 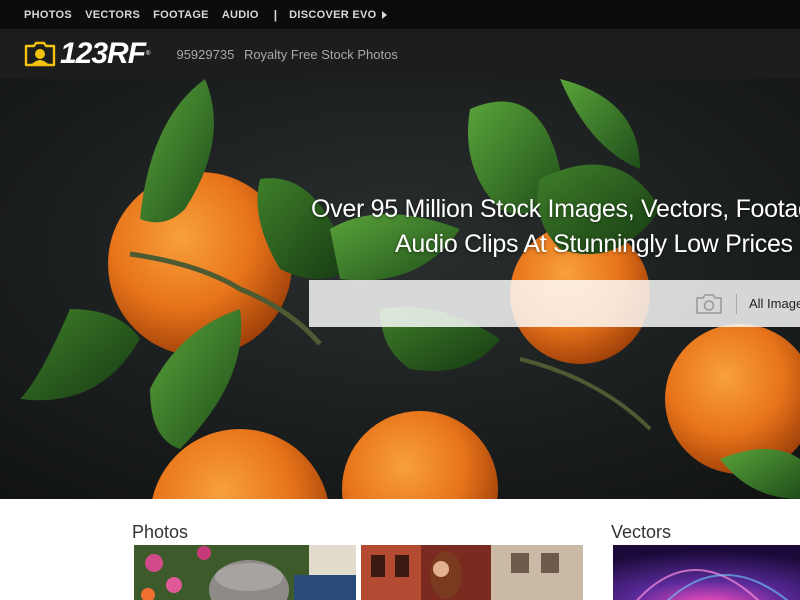 What do you see at coordinates (148, 54) in the screenshot?
I see `logo-registered-mark: ®` at bounding box center [148, 54].